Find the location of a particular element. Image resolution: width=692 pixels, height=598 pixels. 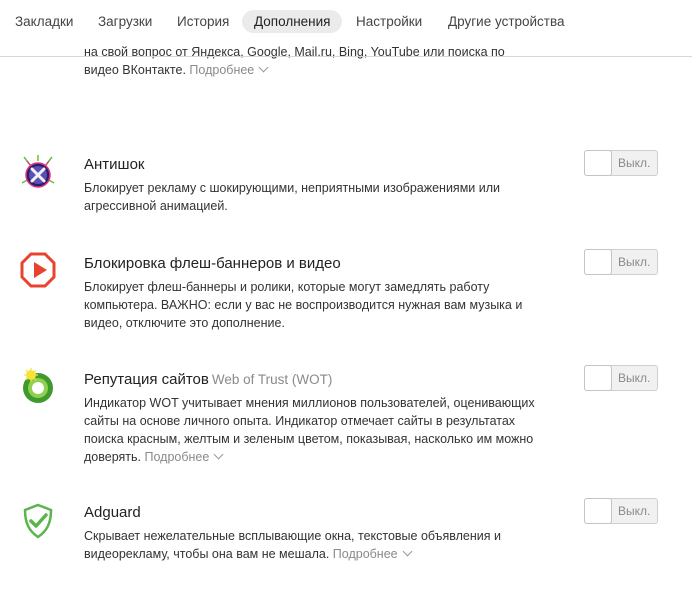

tab-extensions: Дополнения is located at coordinates (292, 21).